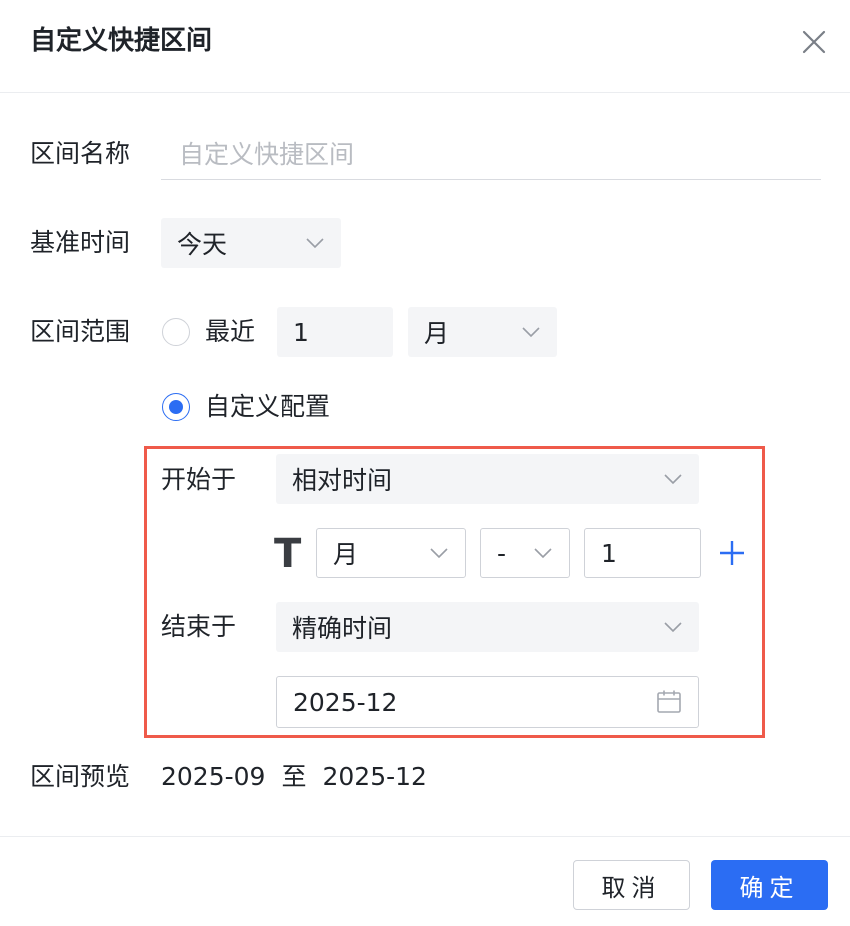 The width and height of the screenshot is (850, 926). Describe the element at coordinates (121, 41) in the screenshot. I see `dialog-title: 自定义快捷区间` at that location.